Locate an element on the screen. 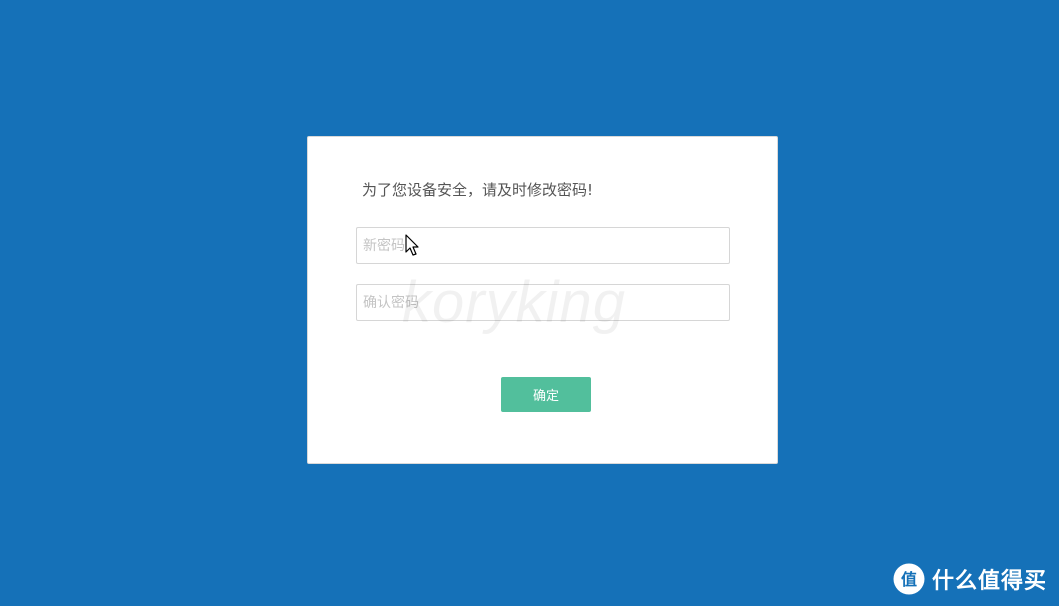  new-password-input is located at coordinates (543, 245).